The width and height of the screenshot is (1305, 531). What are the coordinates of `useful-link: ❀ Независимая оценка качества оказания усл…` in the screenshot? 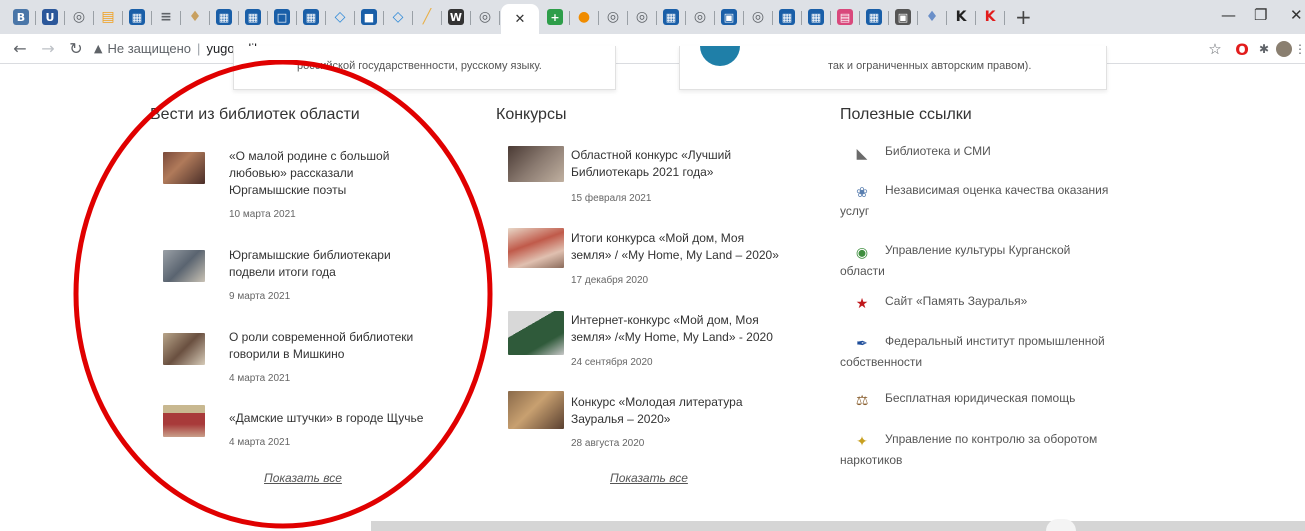 It's located at (1001, 201).